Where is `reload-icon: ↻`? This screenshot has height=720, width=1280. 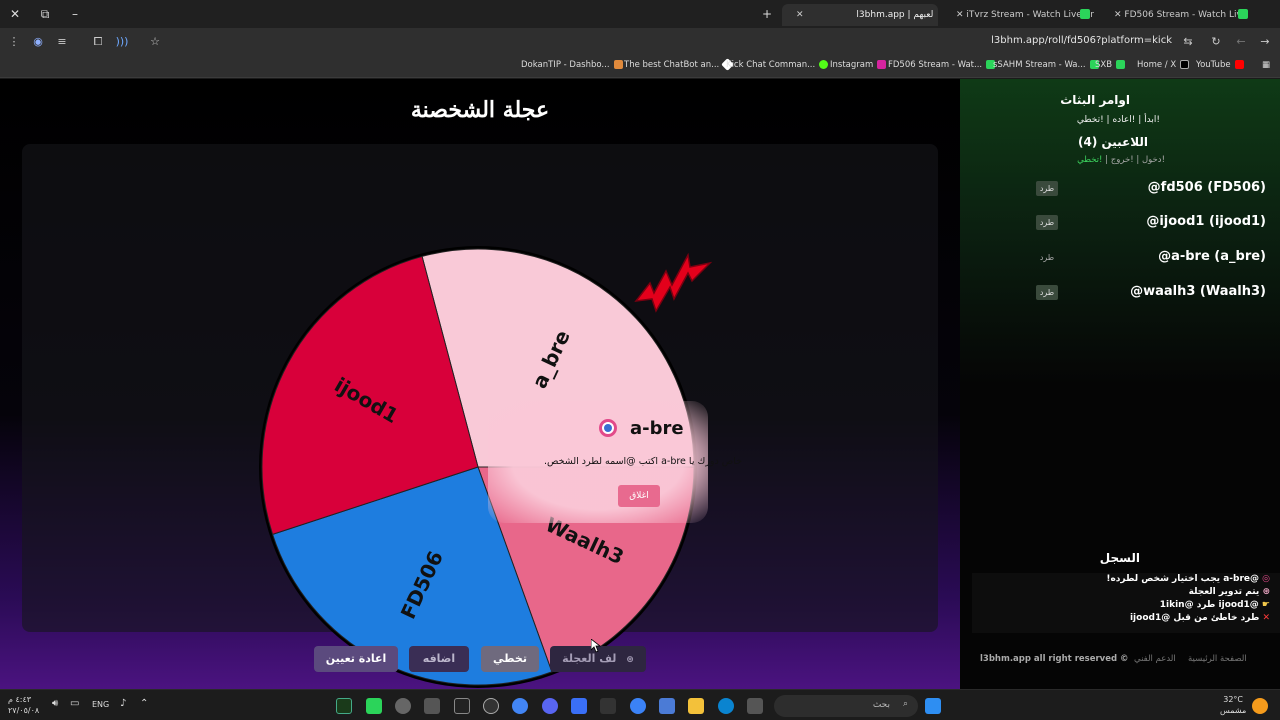 reload-icon: ↻ is located at coordinates (1216, 42).